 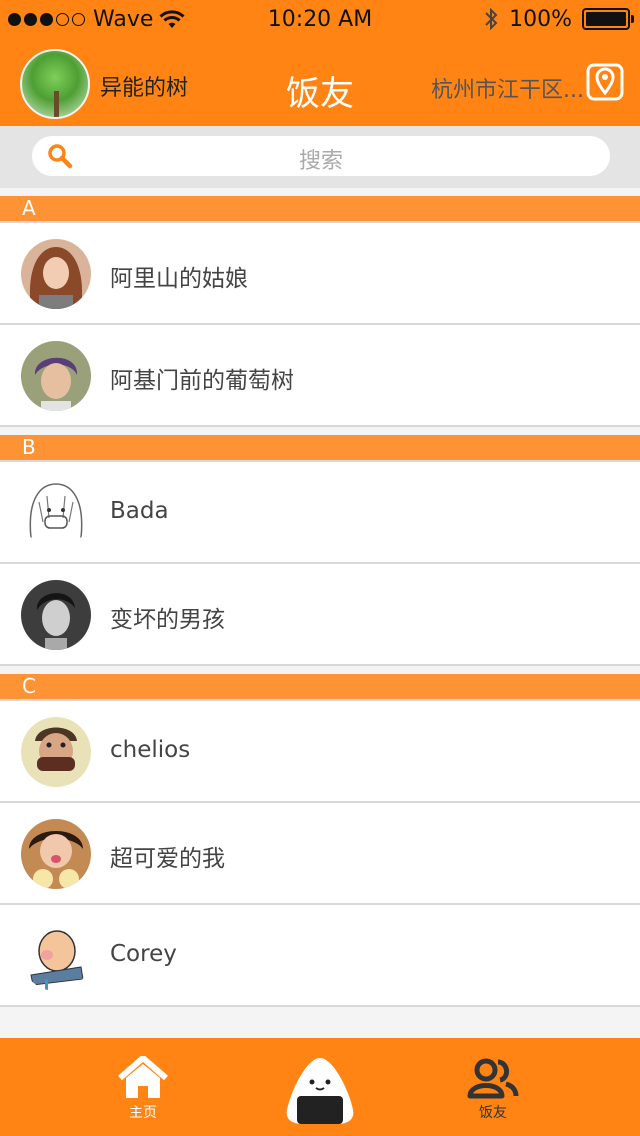 I want to click on search-placeholder: 搜索, so click(x=320, y=161).